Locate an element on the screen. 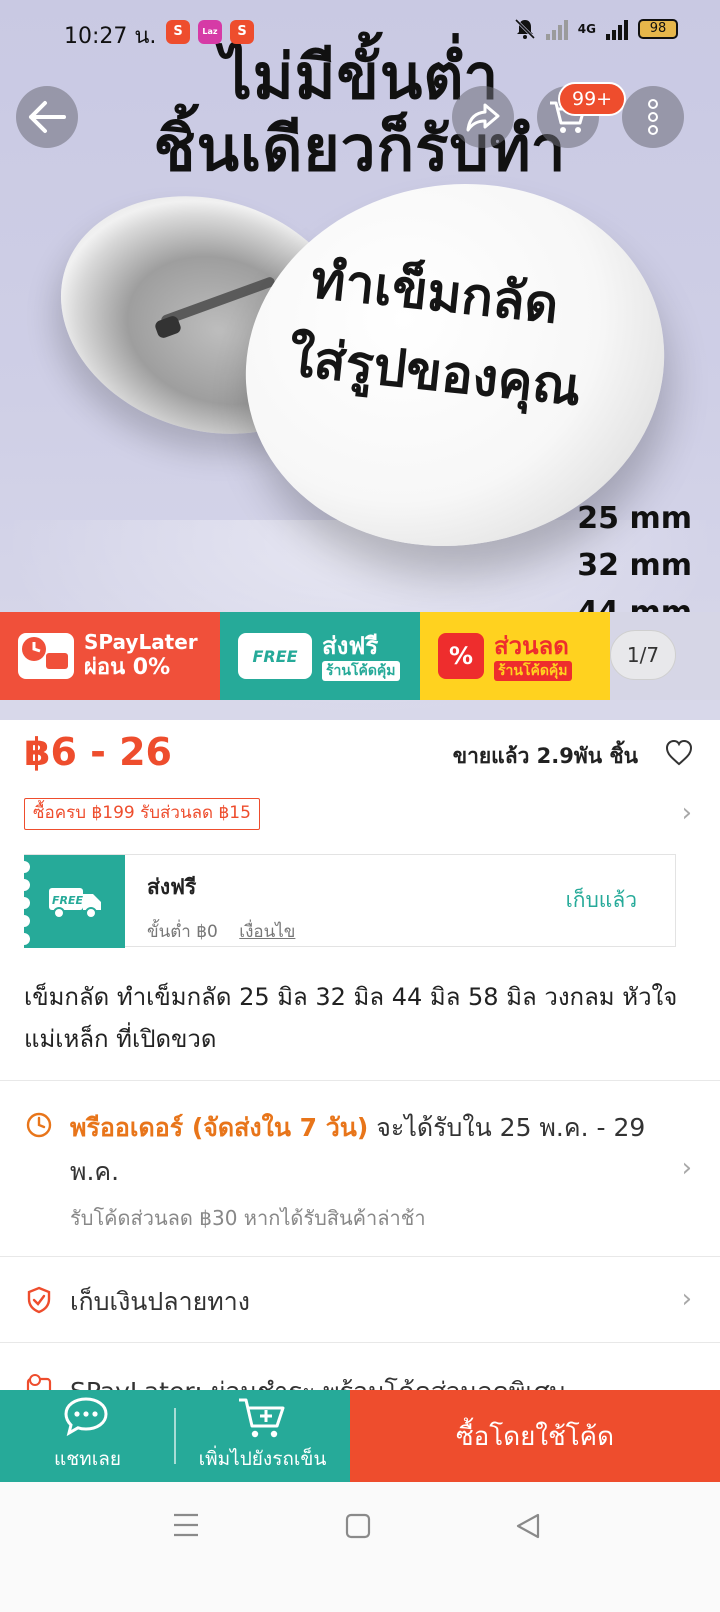 The height and width of the screenshot is (1612, 720). image-page-indicator: 1/7 is located at coordinates (643, 655).